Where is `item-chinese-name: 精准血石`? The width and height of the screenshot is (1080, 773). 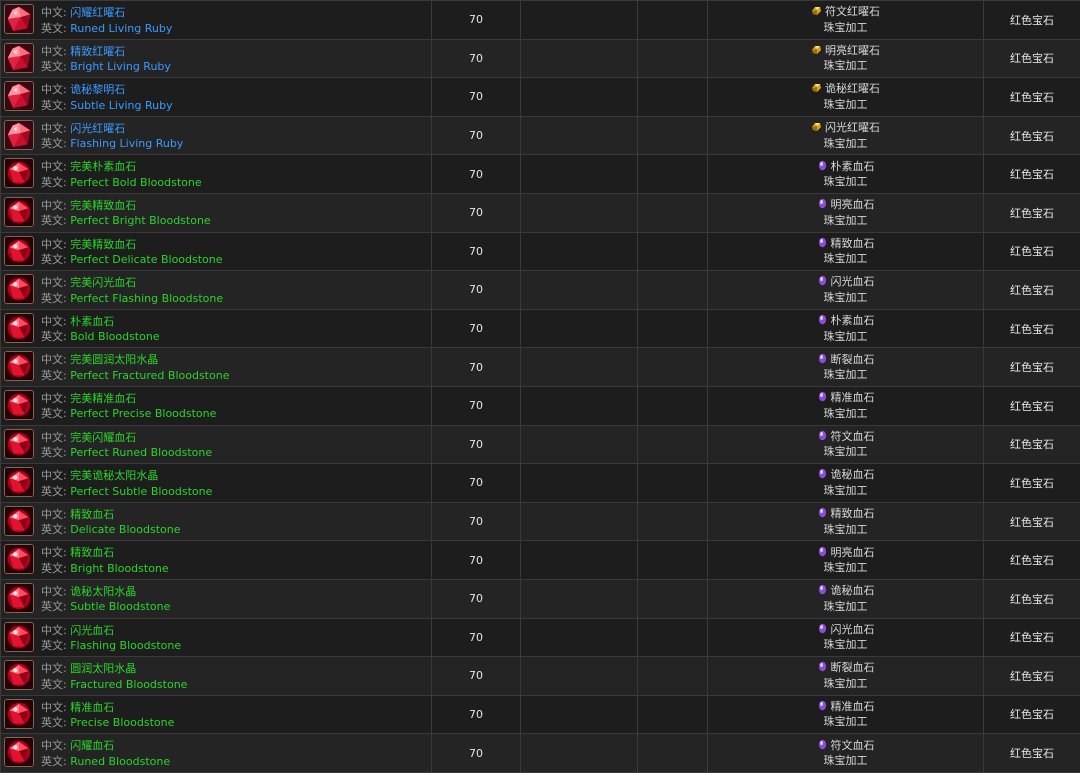
item-chinese-name: 精准血石 is located at coordinates (92, 707).